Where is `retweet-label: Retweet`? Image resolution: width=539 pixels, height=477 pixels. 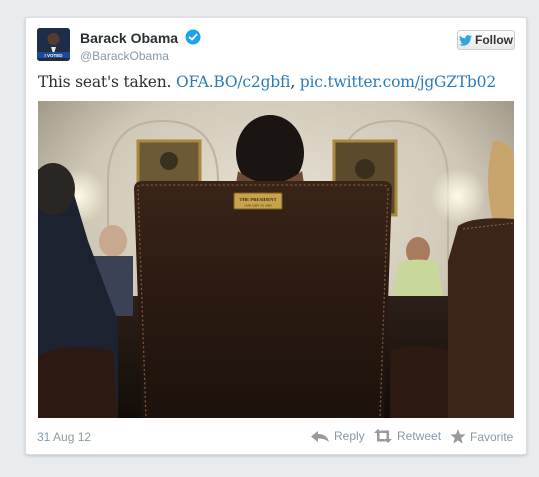
retweet-label: Retweet is located at coordinates (419, 436).